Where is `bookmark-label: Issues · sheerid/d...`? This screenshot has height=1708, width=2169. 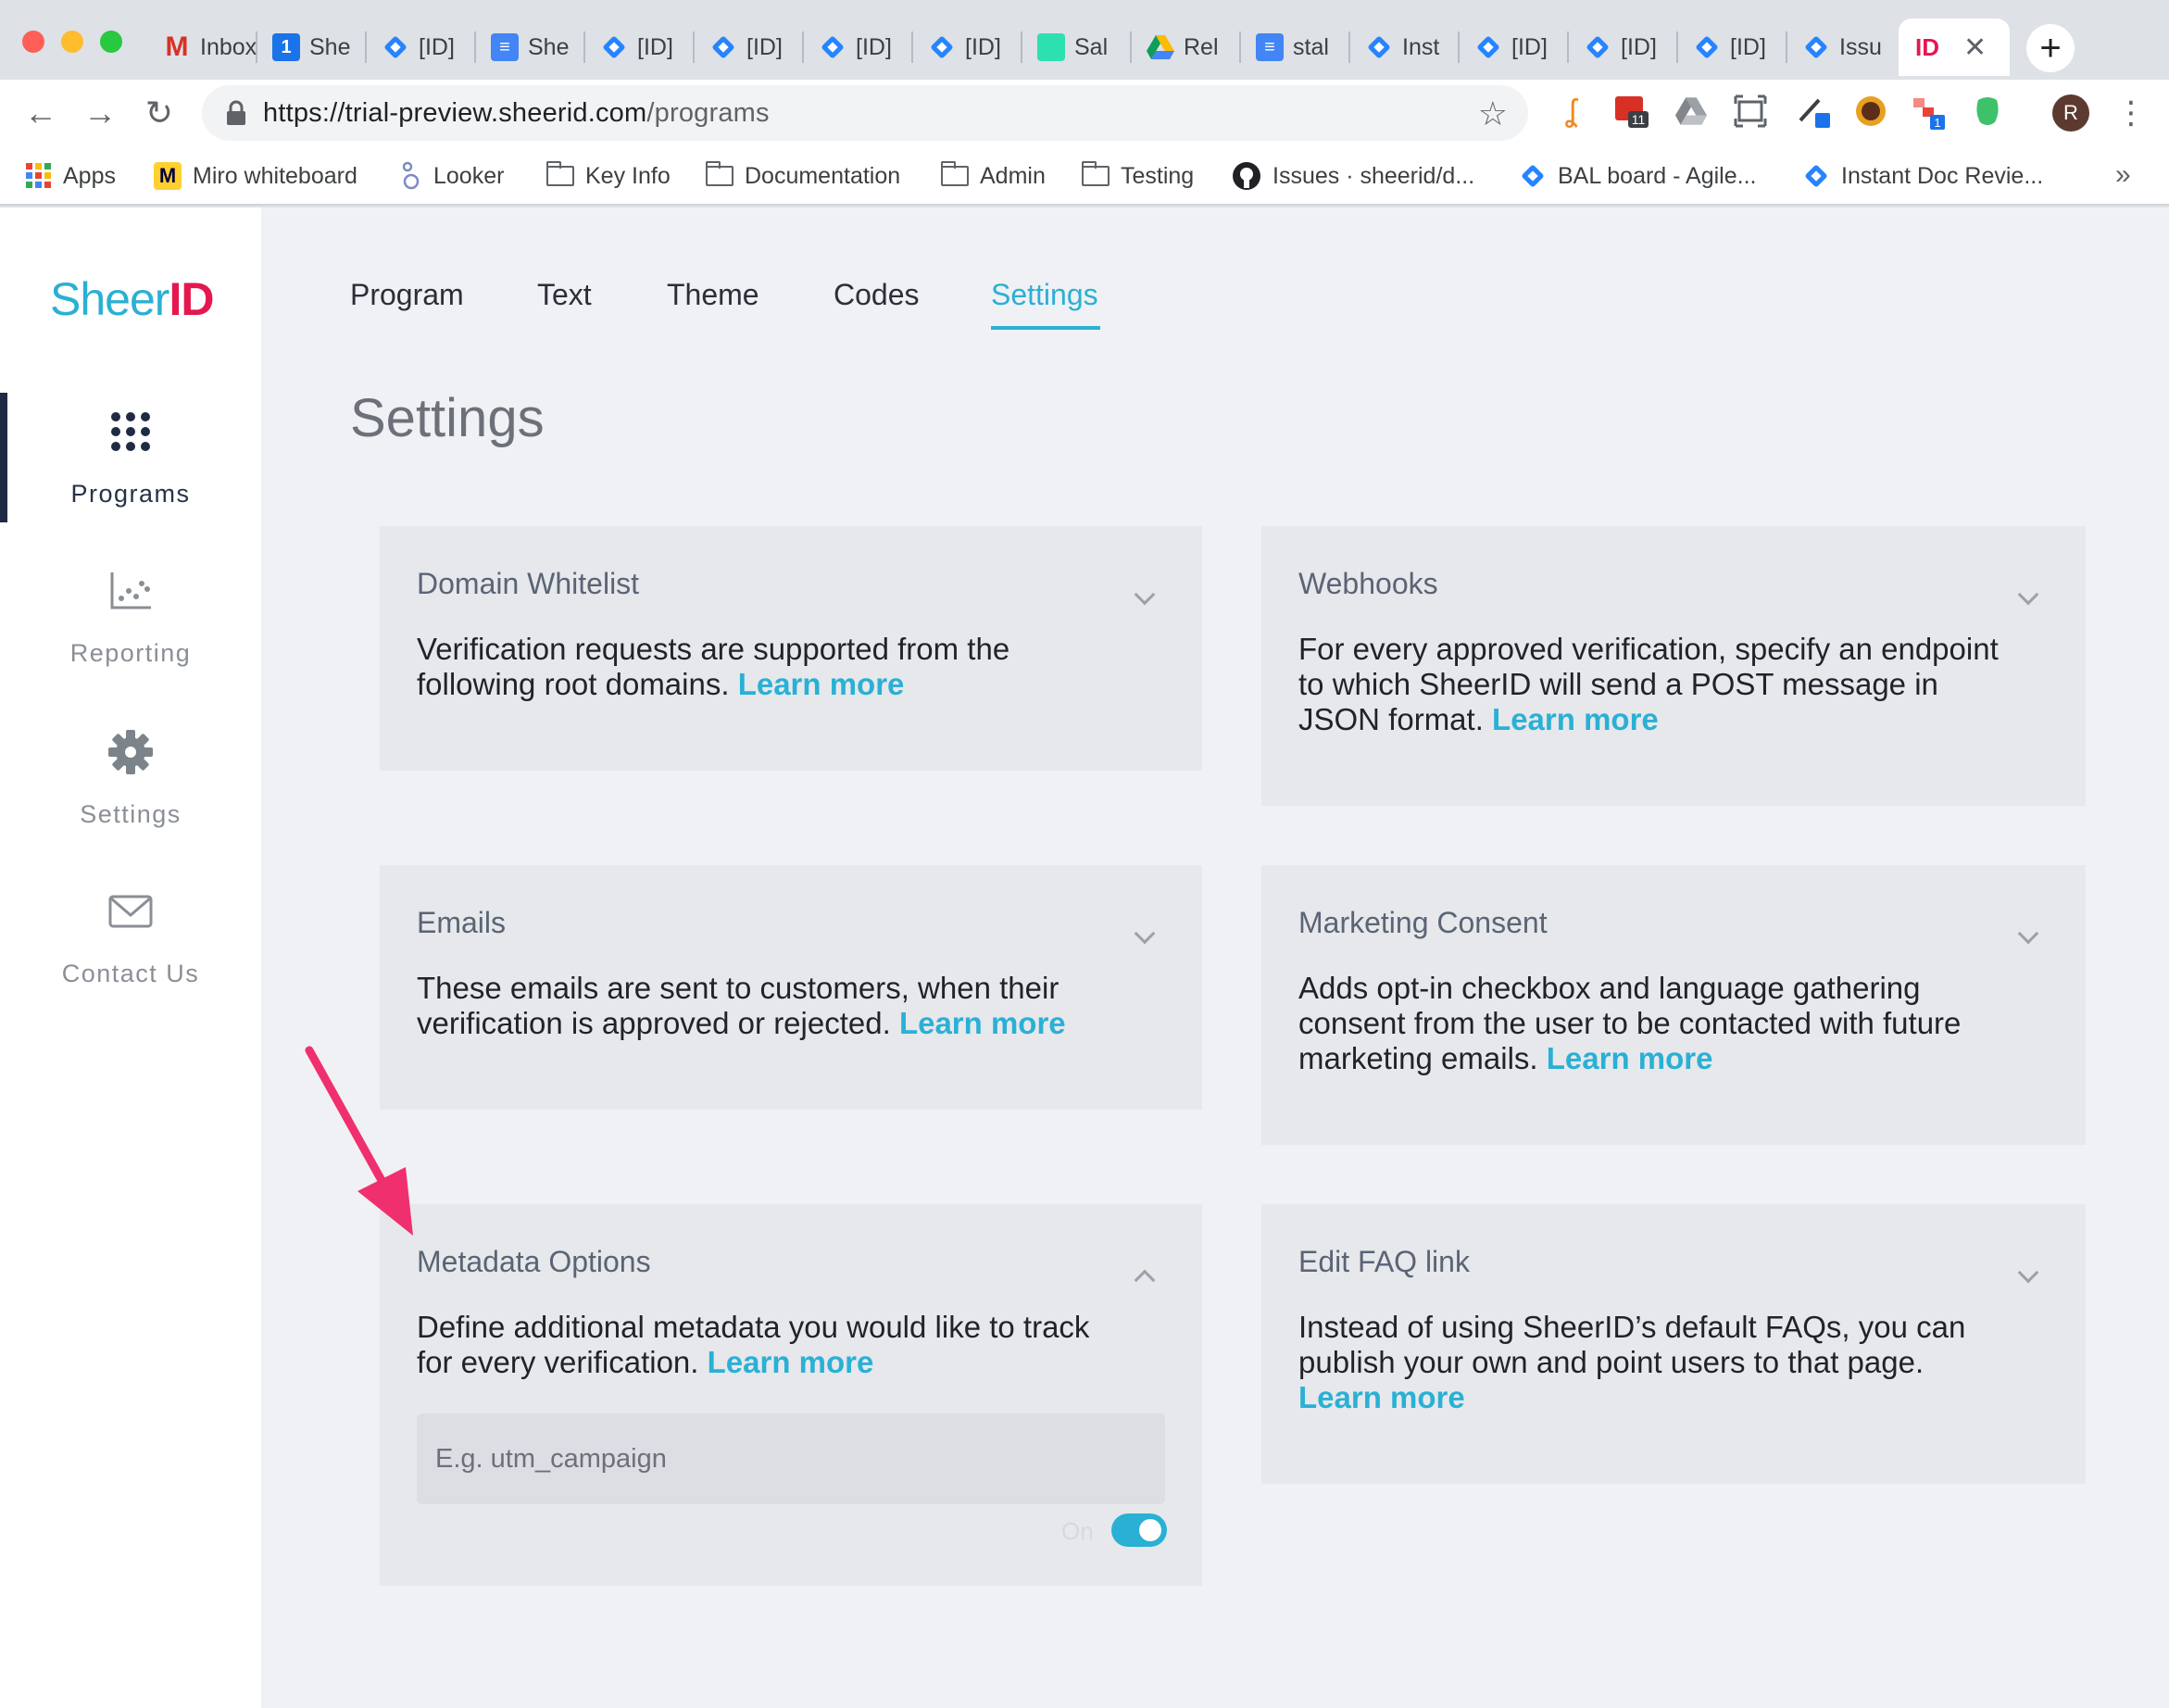
bookmark-label: Issues · sheerid/d... is located at coordinates (1374, 175).